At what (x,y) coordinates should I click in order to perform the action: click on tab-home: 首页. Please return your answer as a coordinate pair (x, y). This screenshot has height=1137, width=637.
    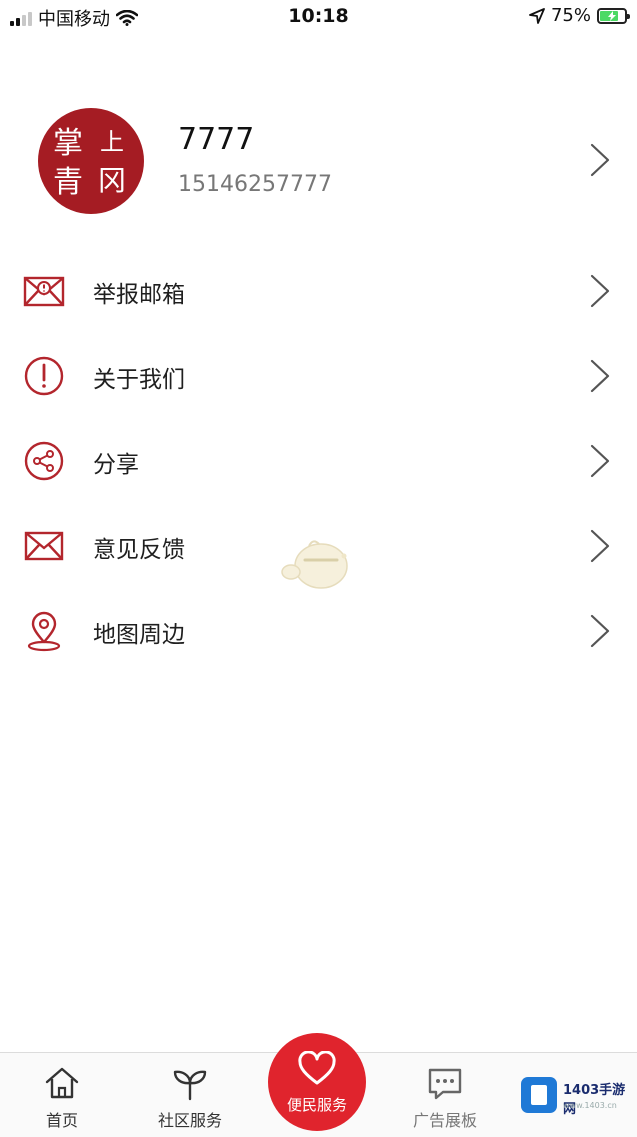
    Looking at the image, I should click on (62, 1097).